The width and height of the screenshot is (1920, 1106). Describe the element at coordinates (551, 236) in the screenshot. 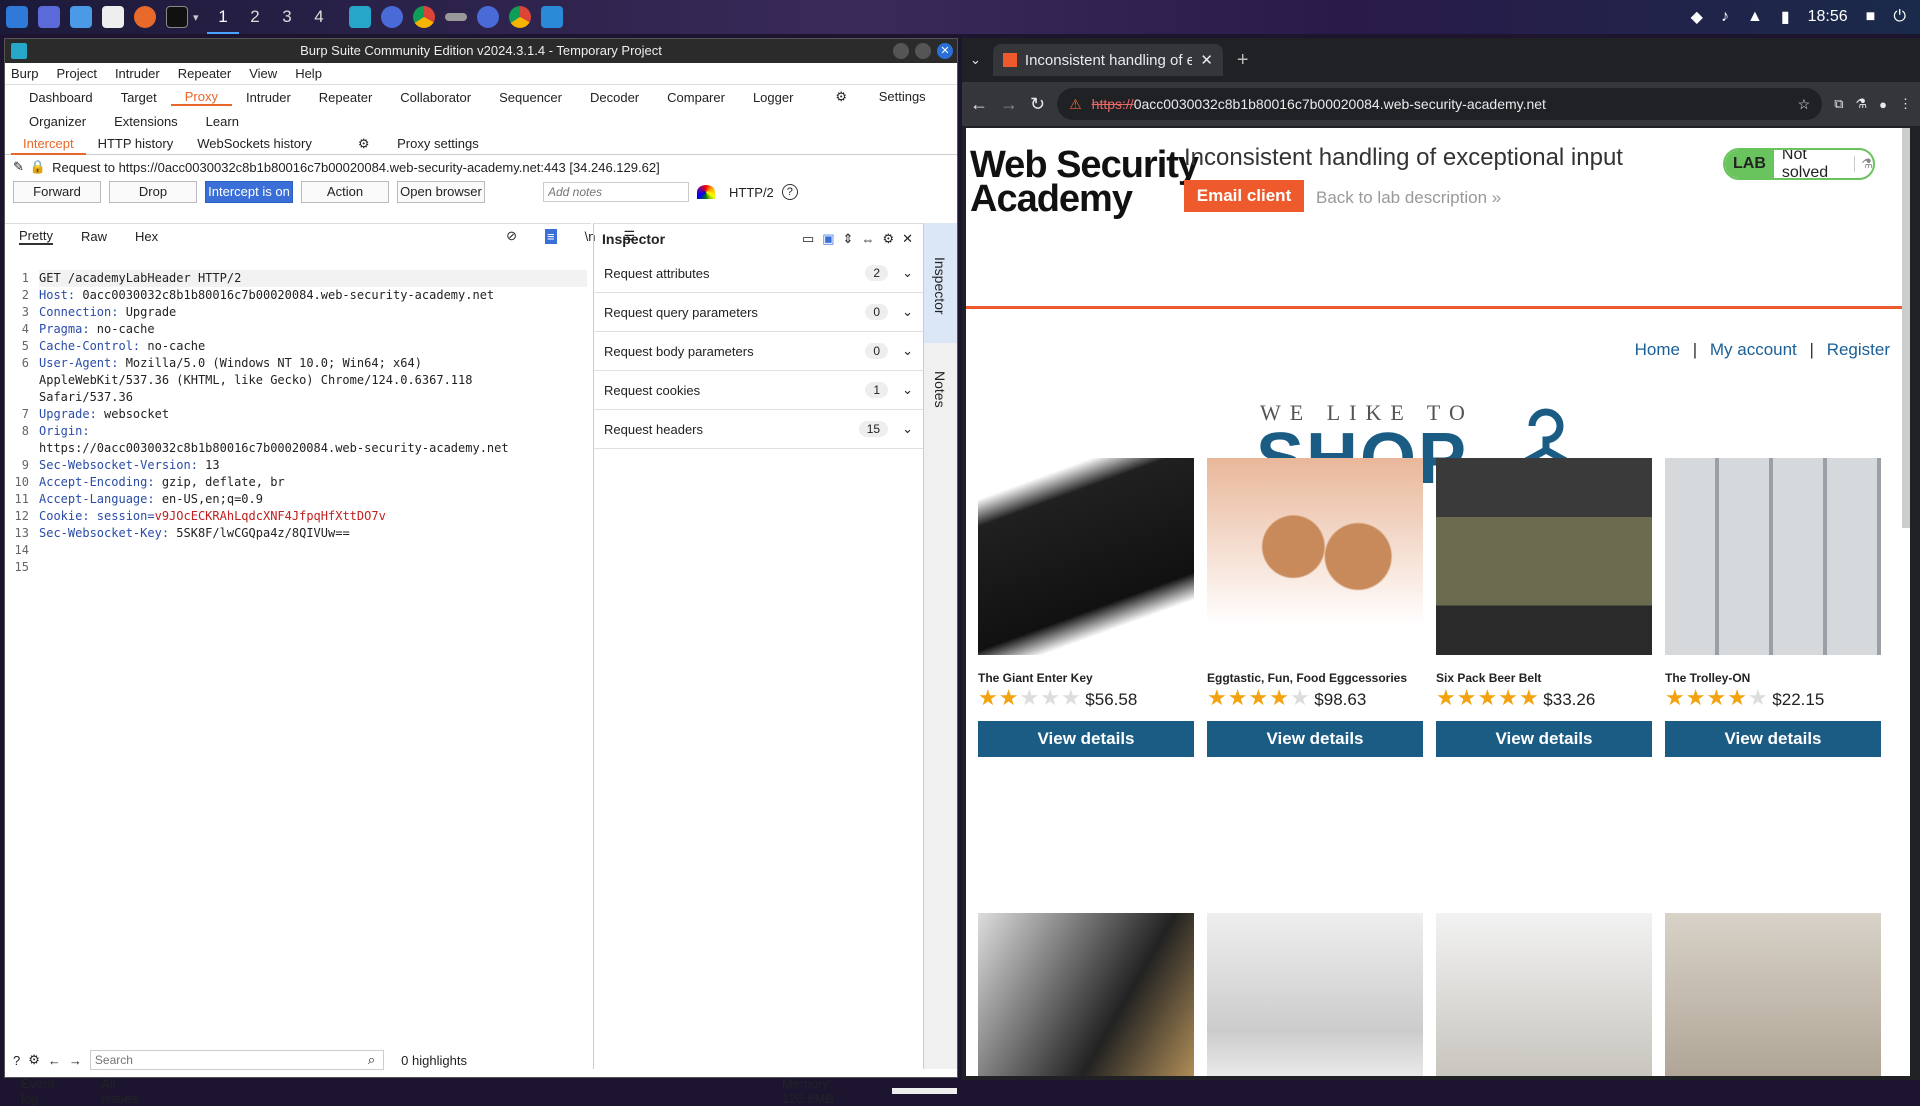

I see `wrap-icon: ≡` at that location.